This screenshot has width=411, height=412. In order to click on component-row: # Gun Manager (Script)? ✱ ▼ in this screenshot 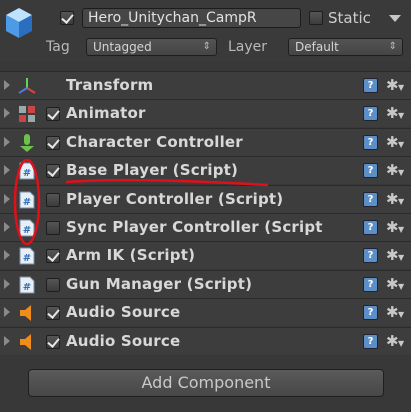, I will do `click(205, 283)`.